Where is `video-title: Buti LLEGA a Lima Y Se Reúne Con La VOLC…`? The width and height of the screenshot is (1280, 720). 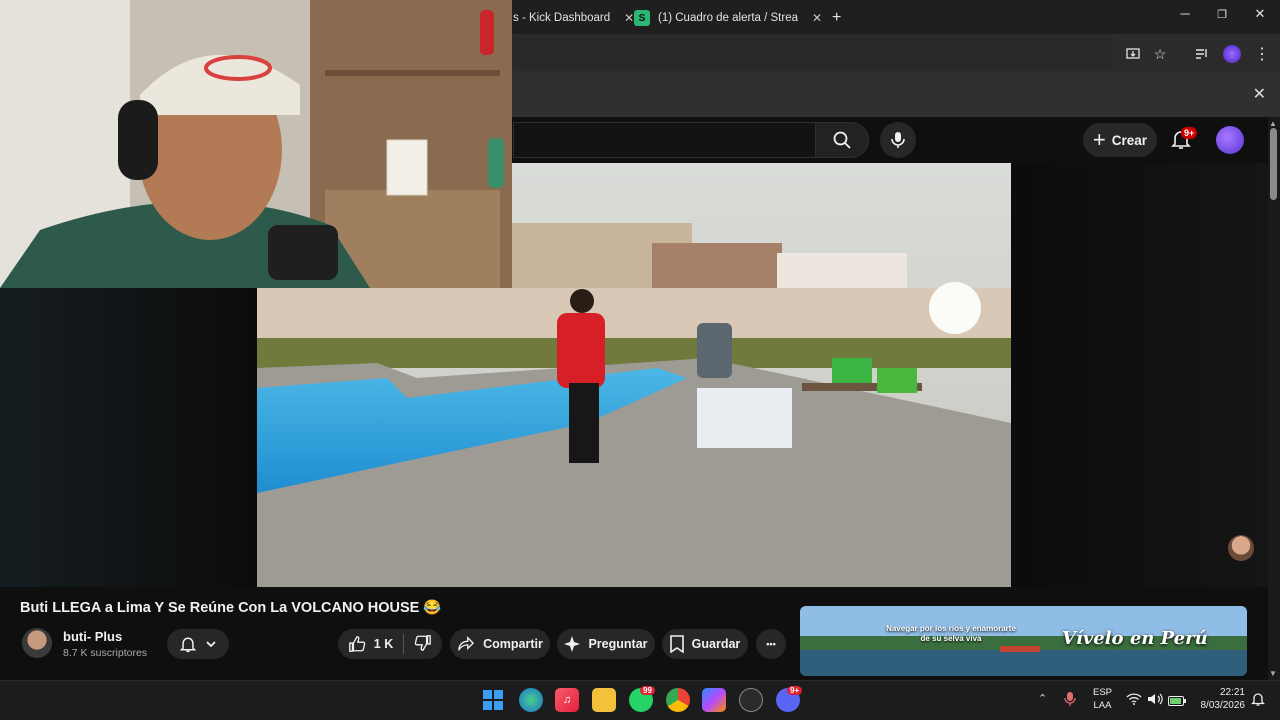 video-title: Buti LLEGA a Lima Y Se Reúne Con La VOLC… is located at coordinates (231, 608).